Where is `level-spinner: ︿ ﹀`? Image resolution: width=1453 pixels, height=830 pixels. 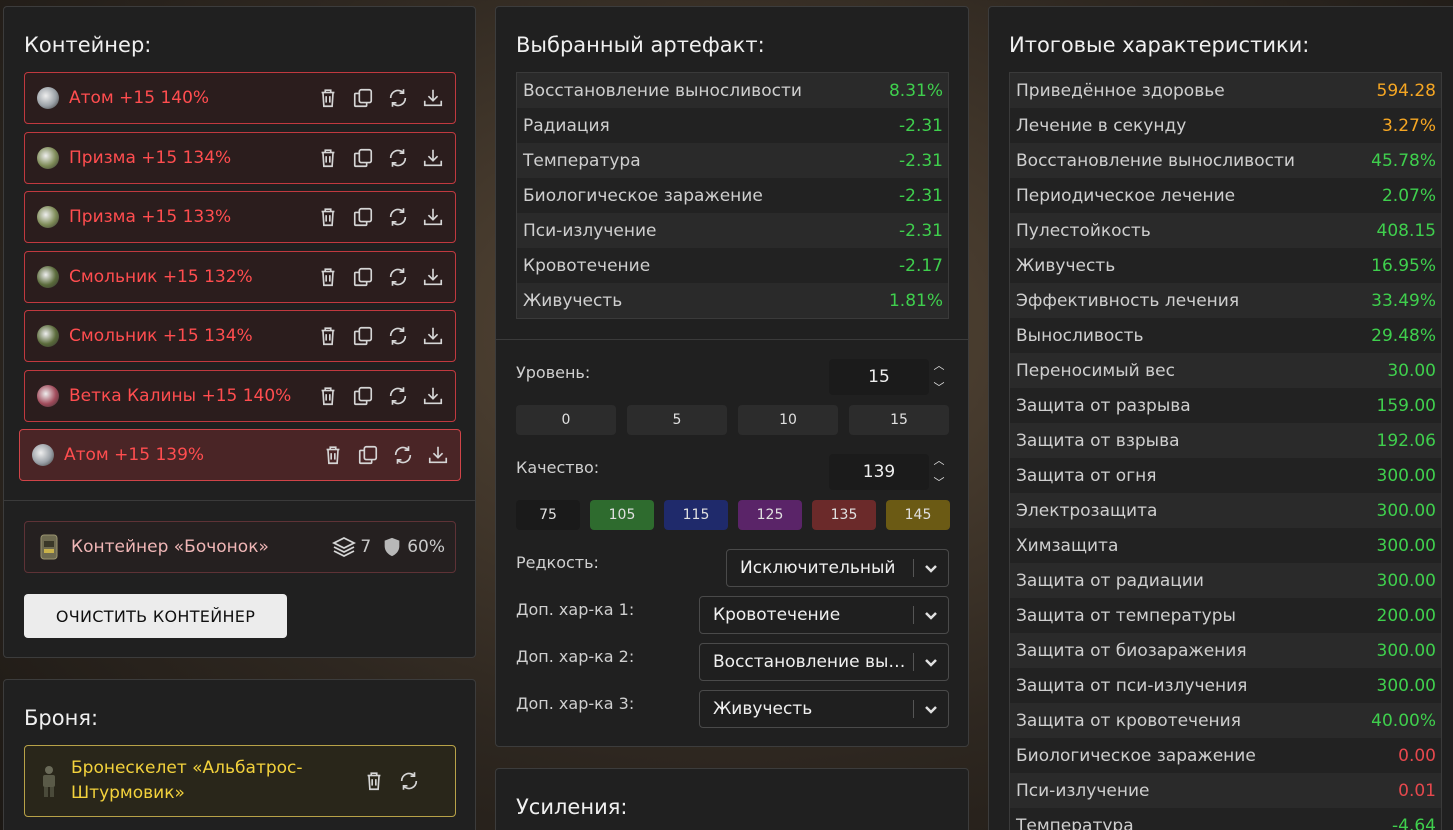 level-spinner: ︿ ﹀ is located at coordinates (939, 377).